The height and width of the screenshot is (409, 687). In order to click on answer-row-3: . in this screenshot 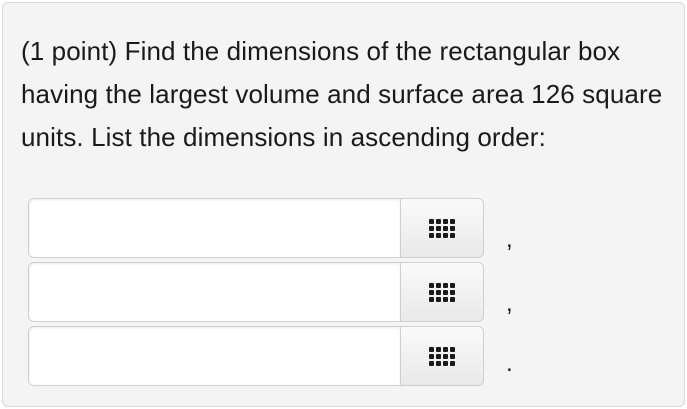, I will do `click(270, 357)`.